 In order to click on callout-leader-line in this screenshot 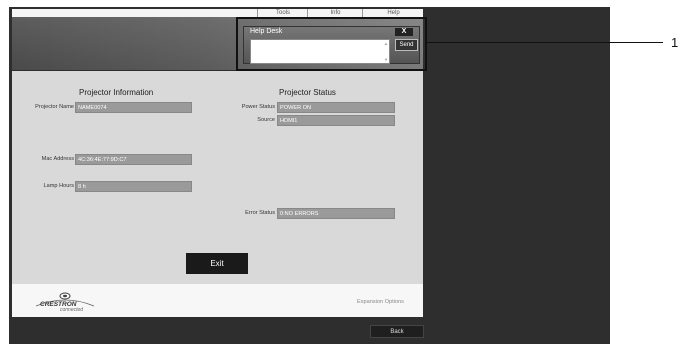, I will do `click(545, 42)`.